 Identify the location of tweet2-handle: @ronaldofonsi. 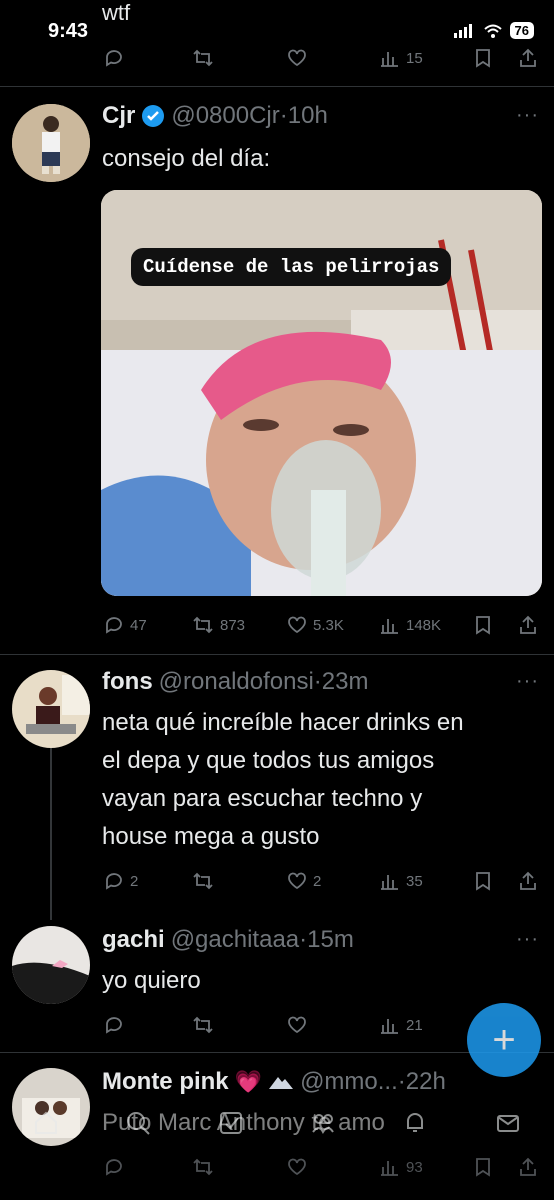
(236, 682).